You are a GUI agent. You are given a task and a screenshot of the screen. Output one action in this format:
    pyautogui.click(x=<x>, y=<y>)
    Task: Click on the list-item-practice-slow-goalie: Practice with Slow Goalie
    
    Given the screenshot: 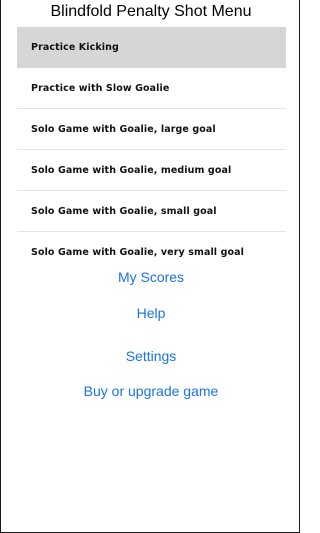 What is the action you would take?
    pyautogui.click(x=151, y=88)
    